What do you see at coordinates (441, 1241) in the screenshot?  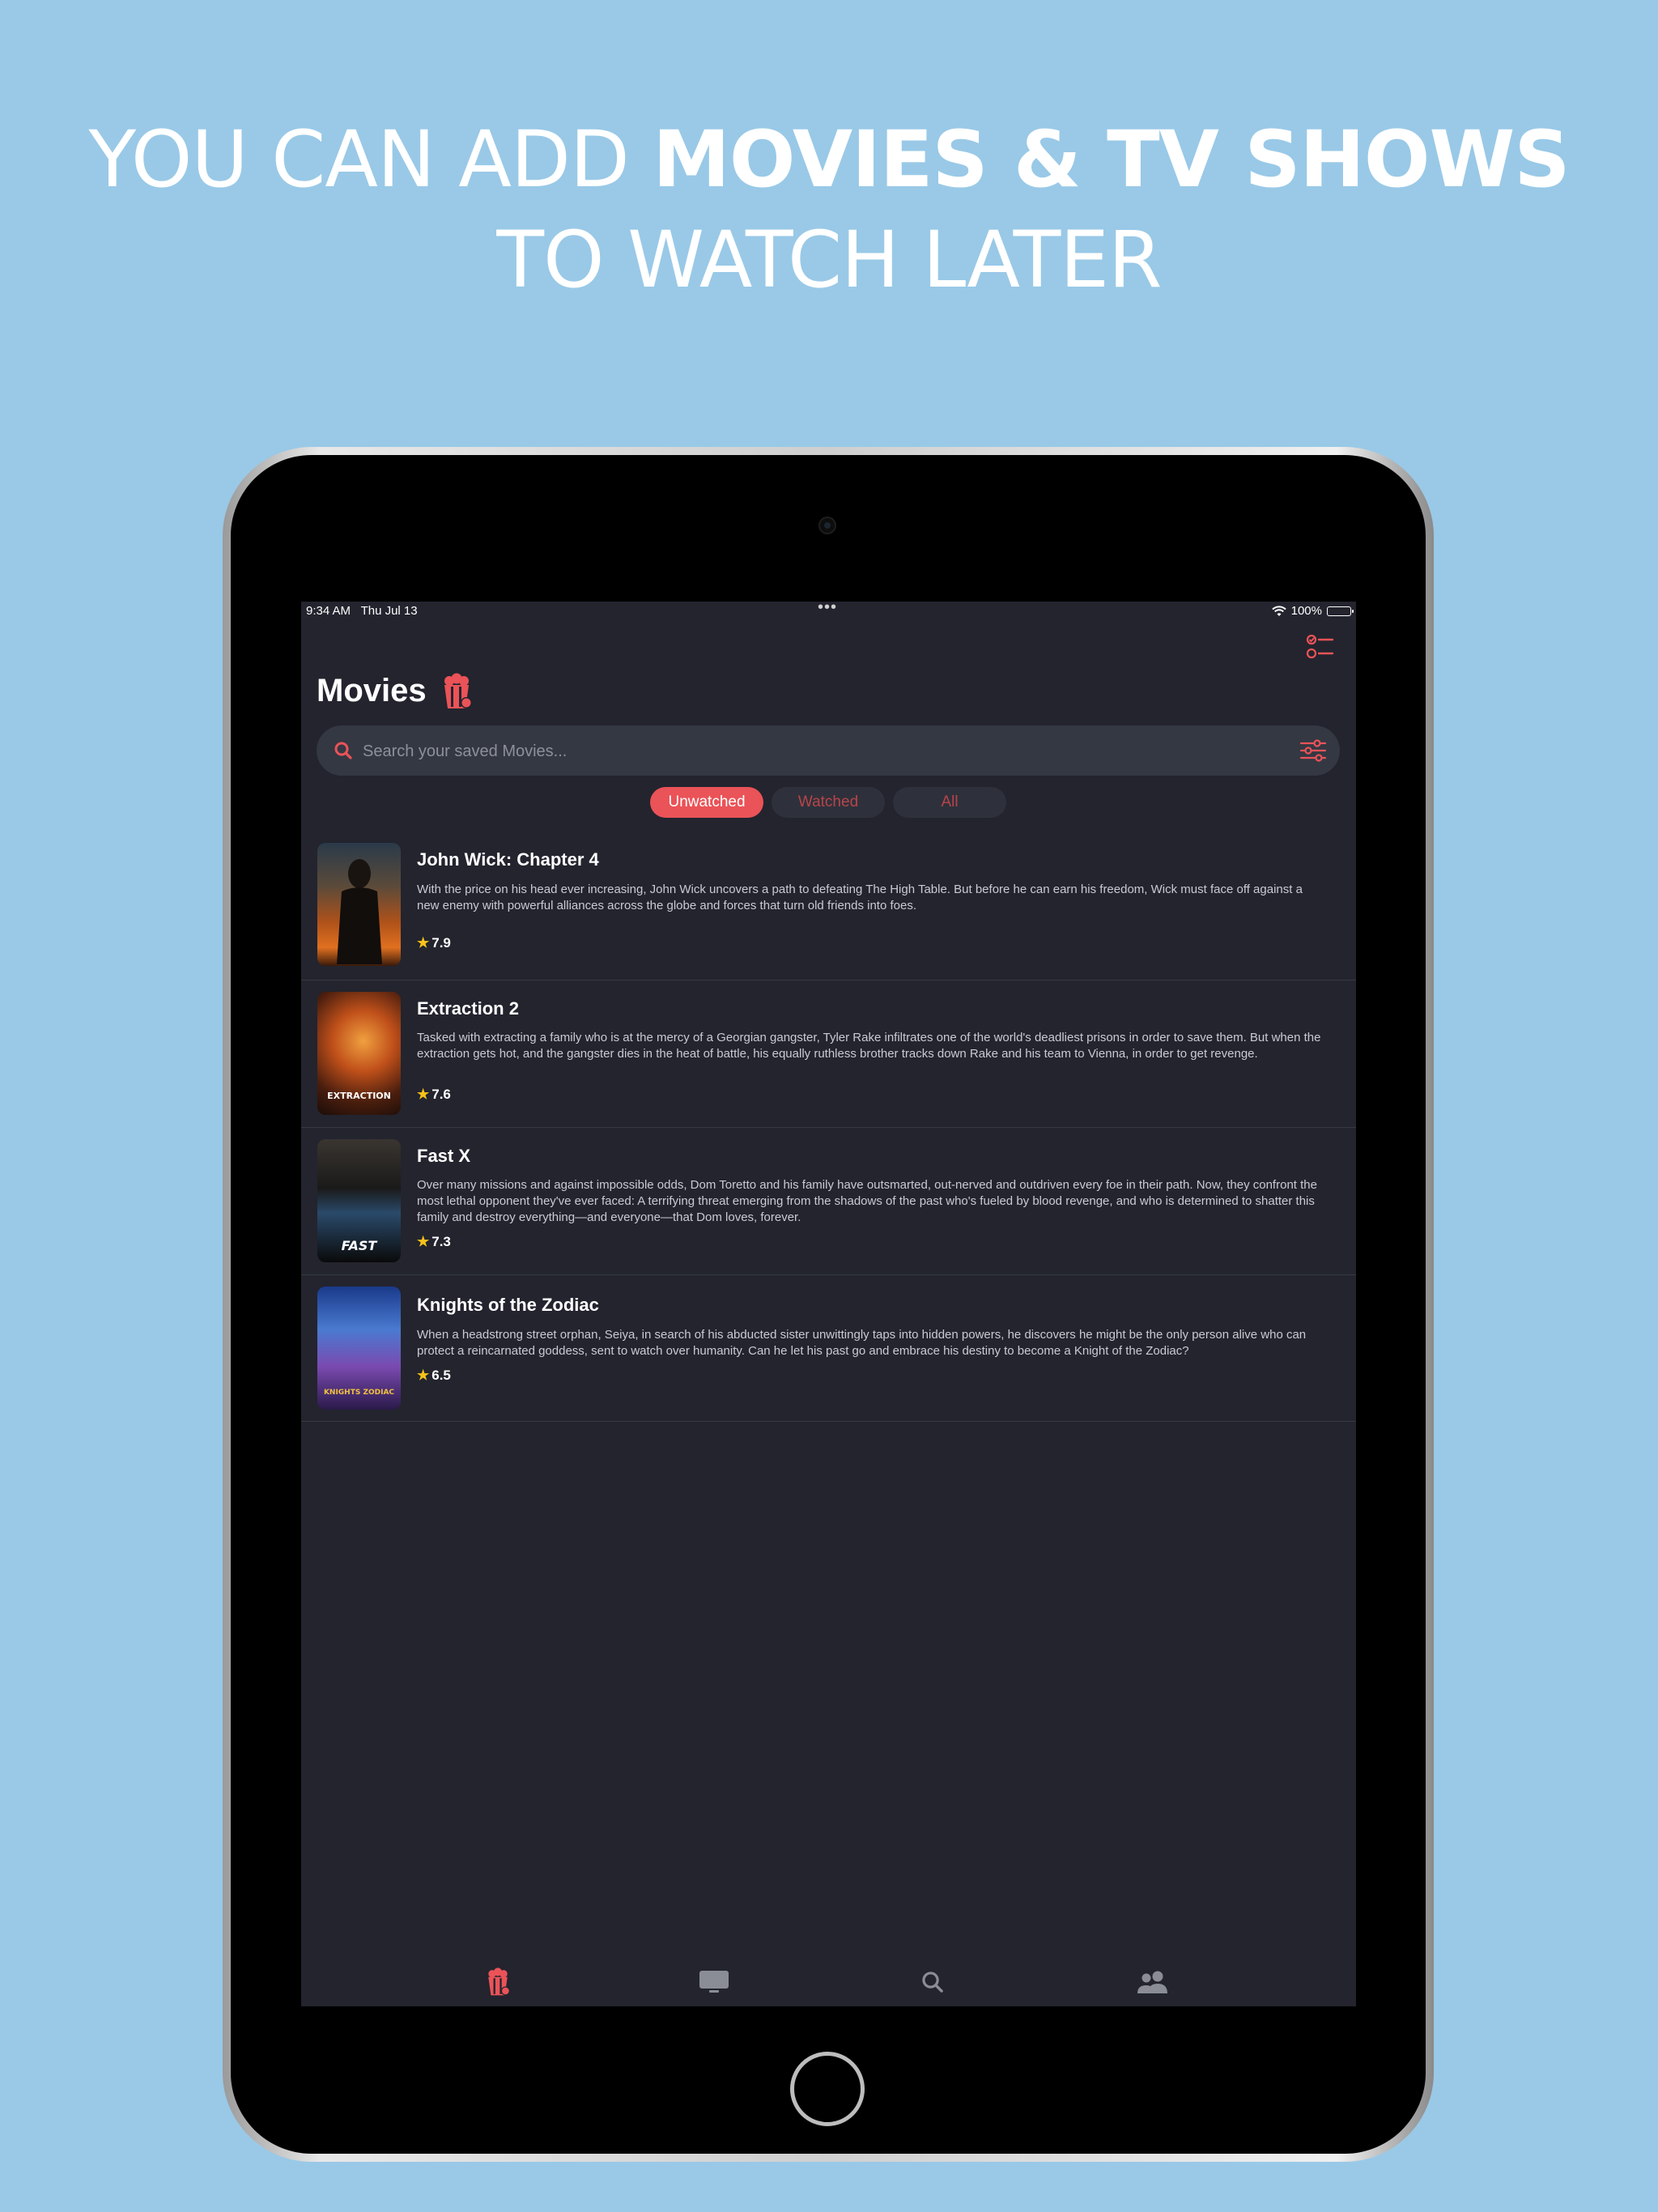 I see `rating-value: 7.3` at bounding box center [441, 1241].